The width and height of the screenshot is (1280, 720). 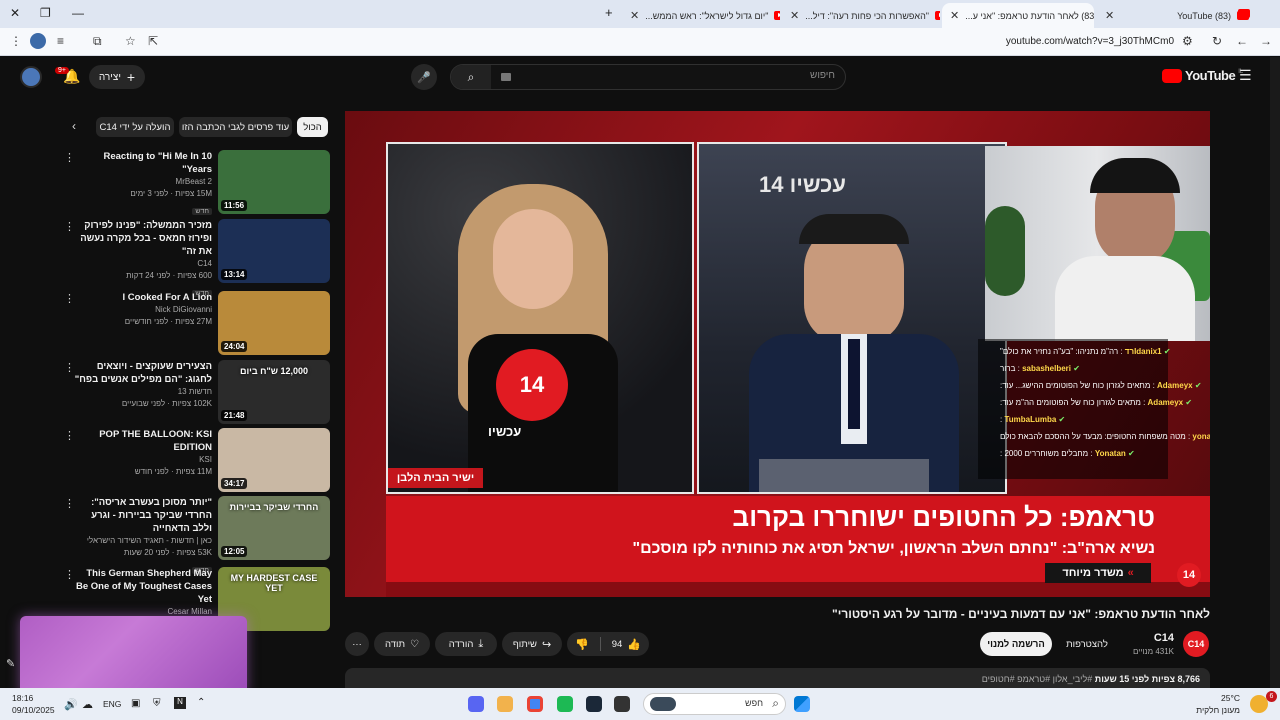 I want to click on search-input: חיפוש, so click(x=822, y=75).